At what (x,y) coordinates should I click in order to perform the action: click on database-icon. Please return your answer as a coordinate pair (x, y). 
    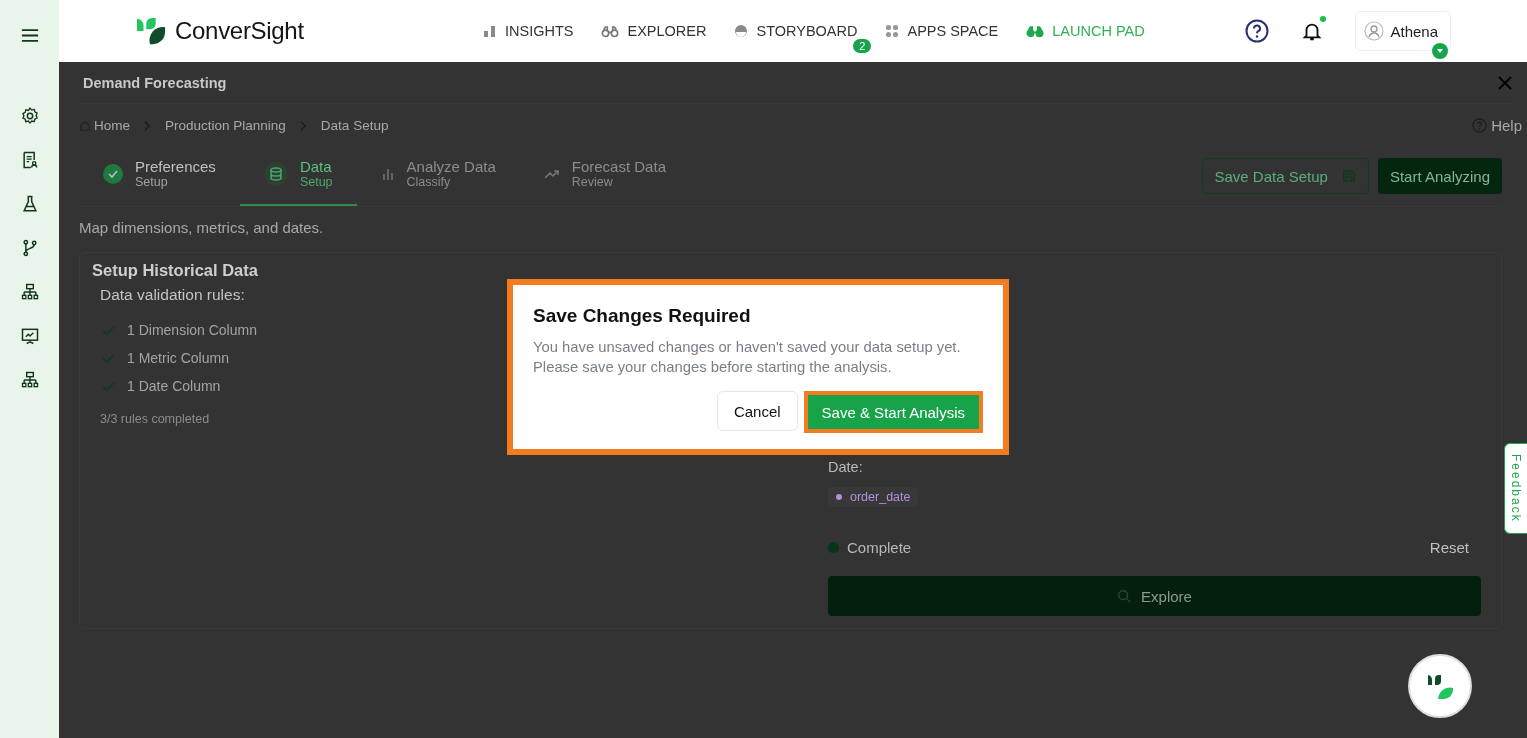
    Looking at the image, I should click on (275, 173).